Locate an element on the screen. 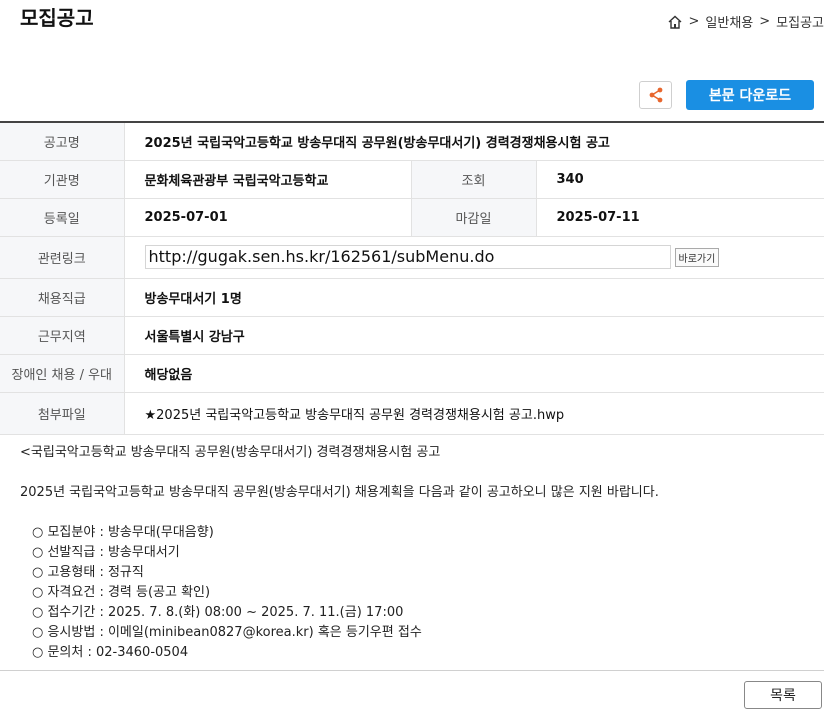 The width and height of the screenshot is (824, 711). list-item: ○ 선발직급 : 방송무대서기 is located at coordinates (106, 552).